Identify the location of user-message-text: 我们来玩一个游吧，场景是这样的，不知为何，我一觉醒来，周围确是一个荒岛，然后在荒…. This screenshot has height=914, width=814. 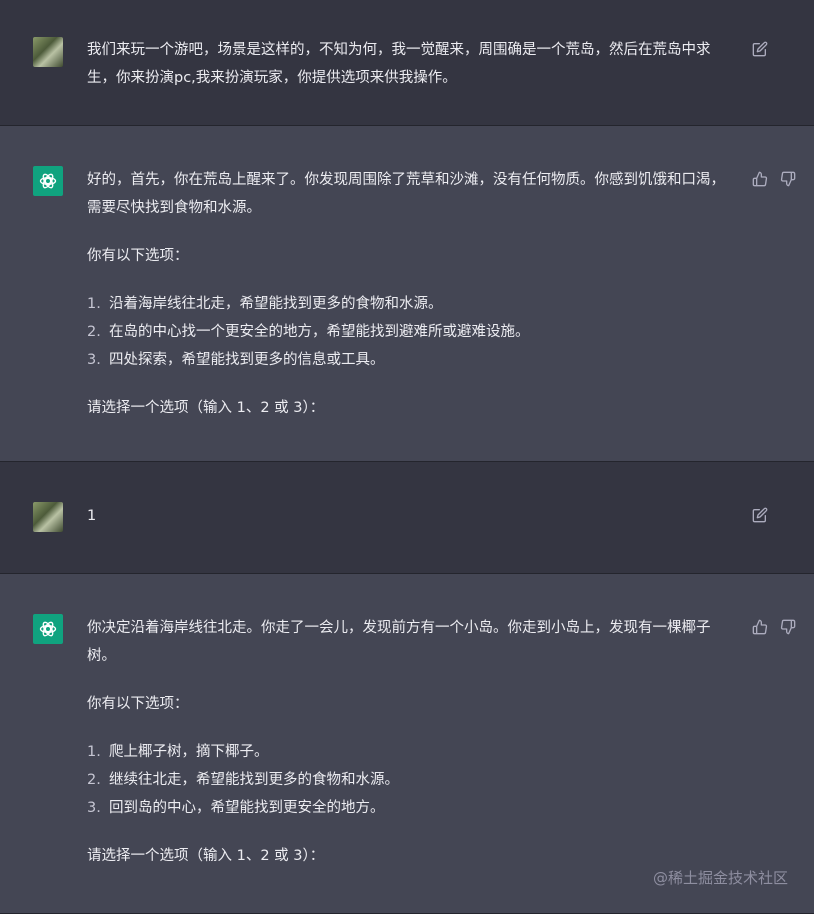
(399, 64).